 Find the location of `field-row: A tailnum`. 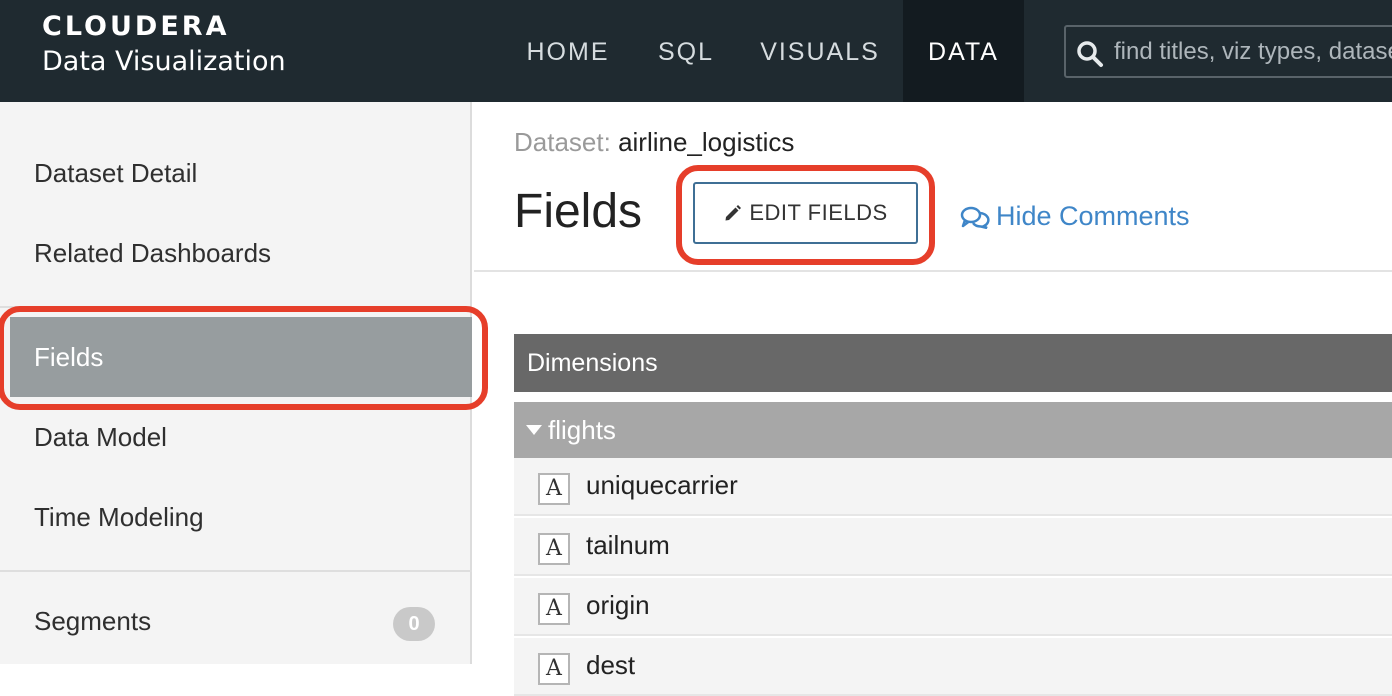

field-row: A tailnum is located at coordinates (953, 547).